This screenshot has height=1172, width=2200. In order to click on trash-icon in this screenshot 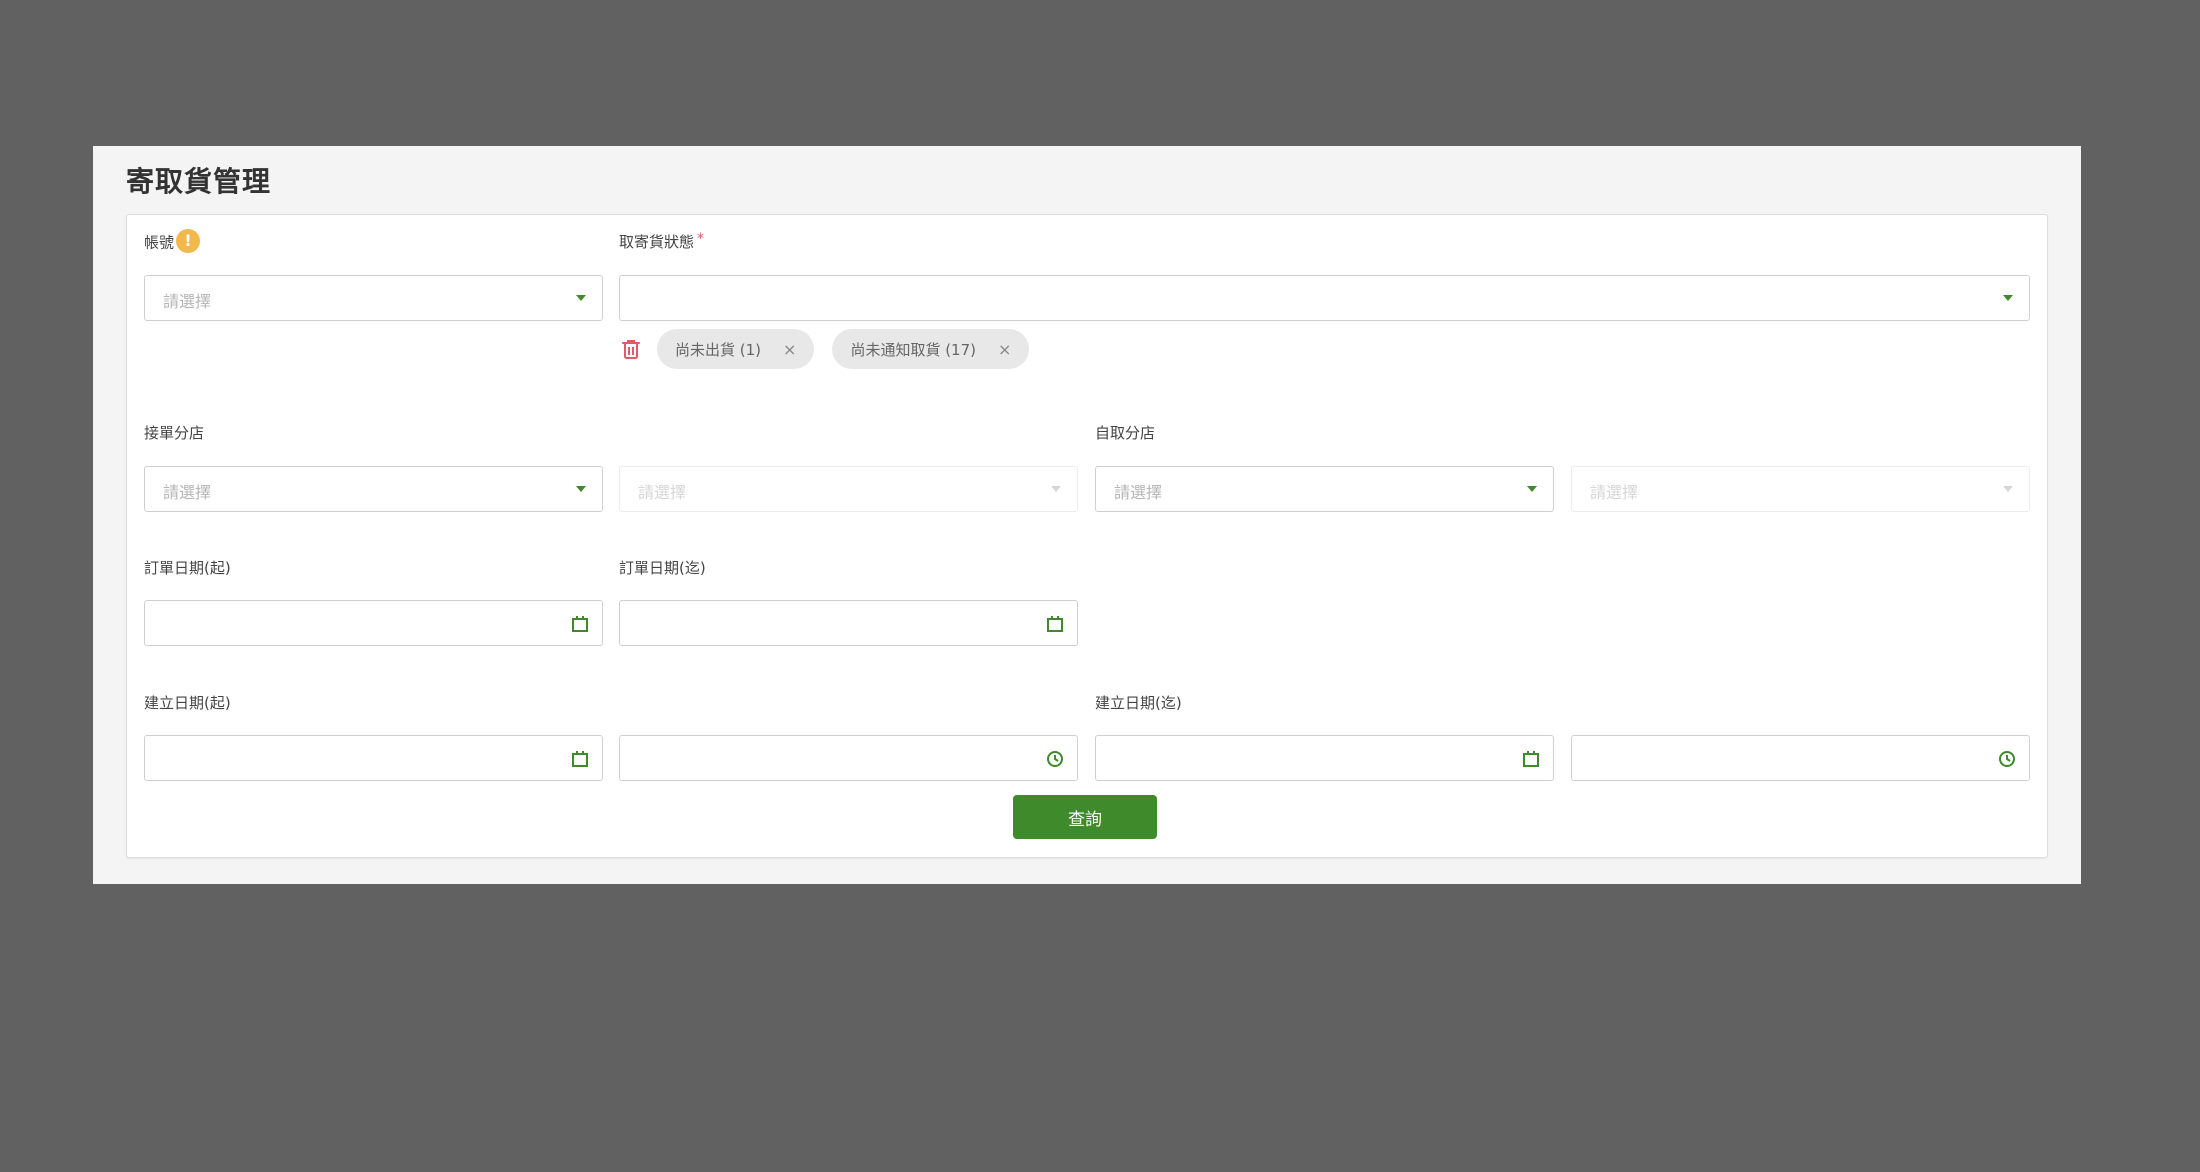, I will do `click(631, 349)`.